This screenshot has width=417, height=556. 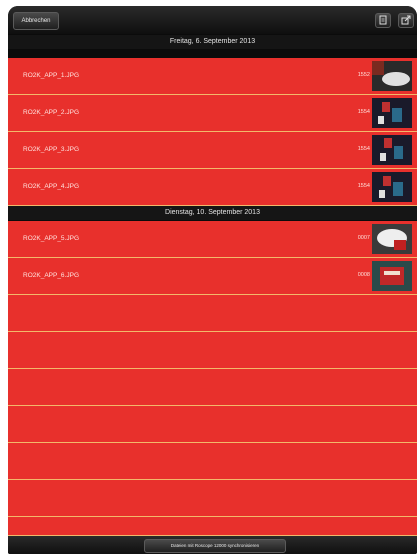 I want to click on file-row: RO2K_APP_4.JPG 1554, so click(x=212, y=187).